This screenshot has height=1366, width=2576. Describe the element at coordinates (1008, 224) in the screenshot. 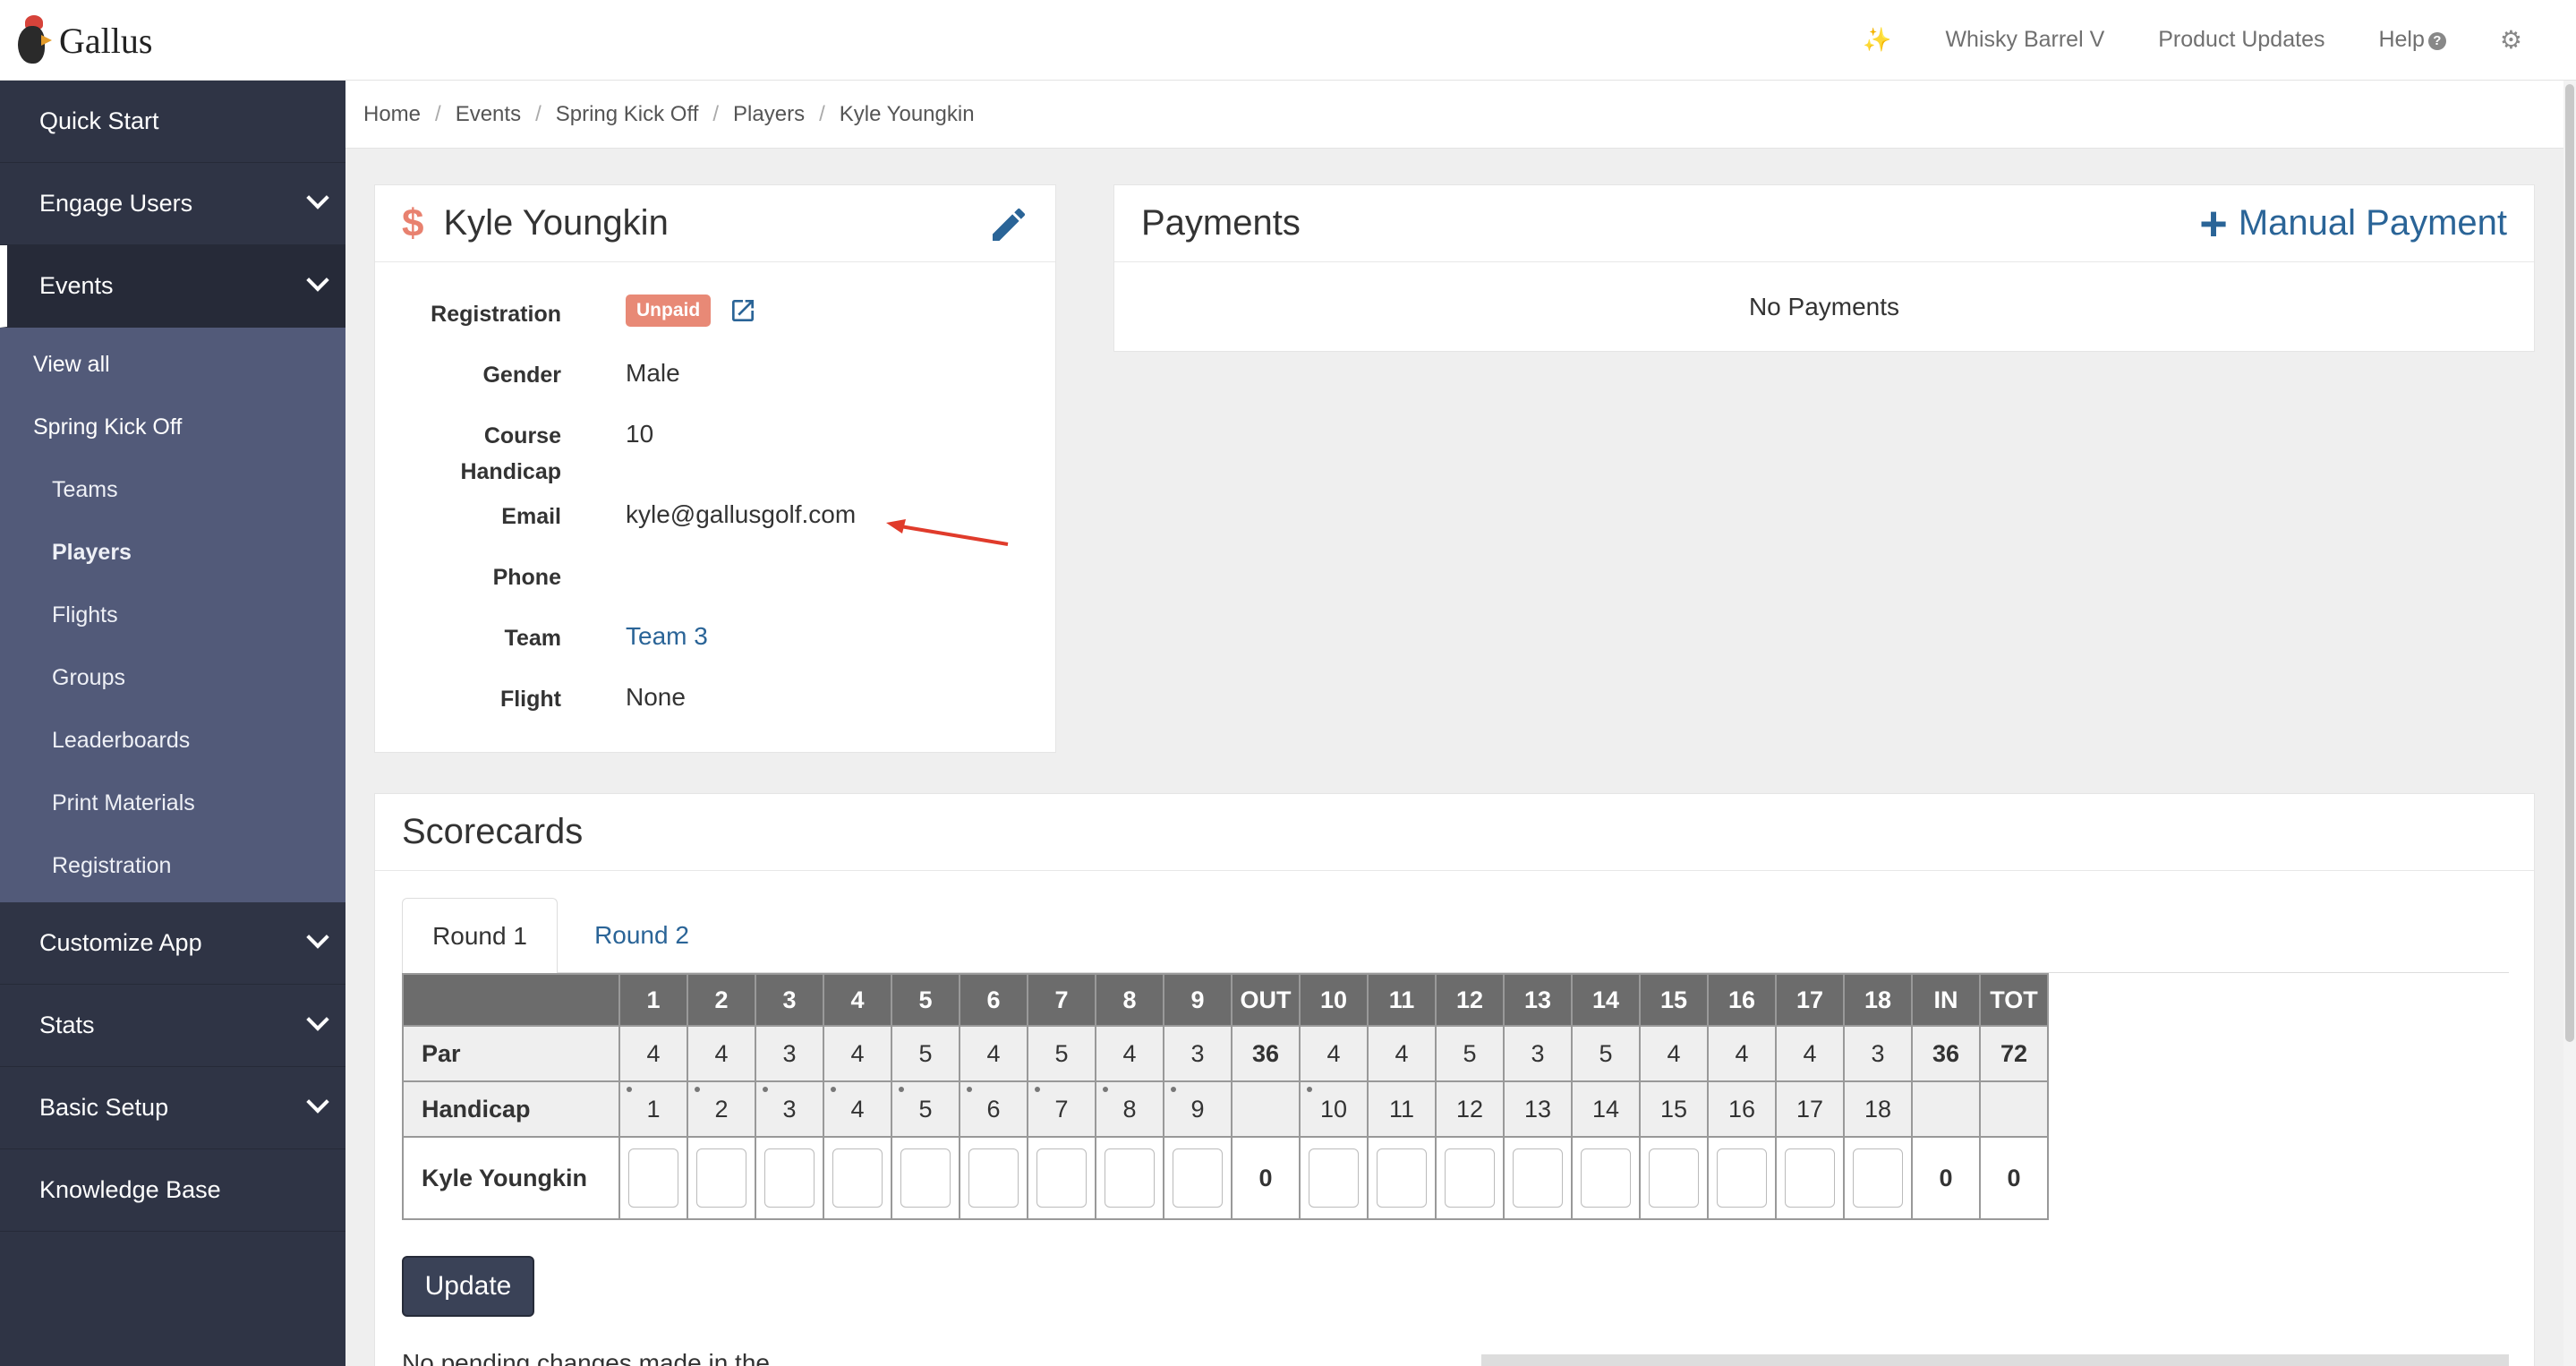

I see `pencil-icon` at that location.